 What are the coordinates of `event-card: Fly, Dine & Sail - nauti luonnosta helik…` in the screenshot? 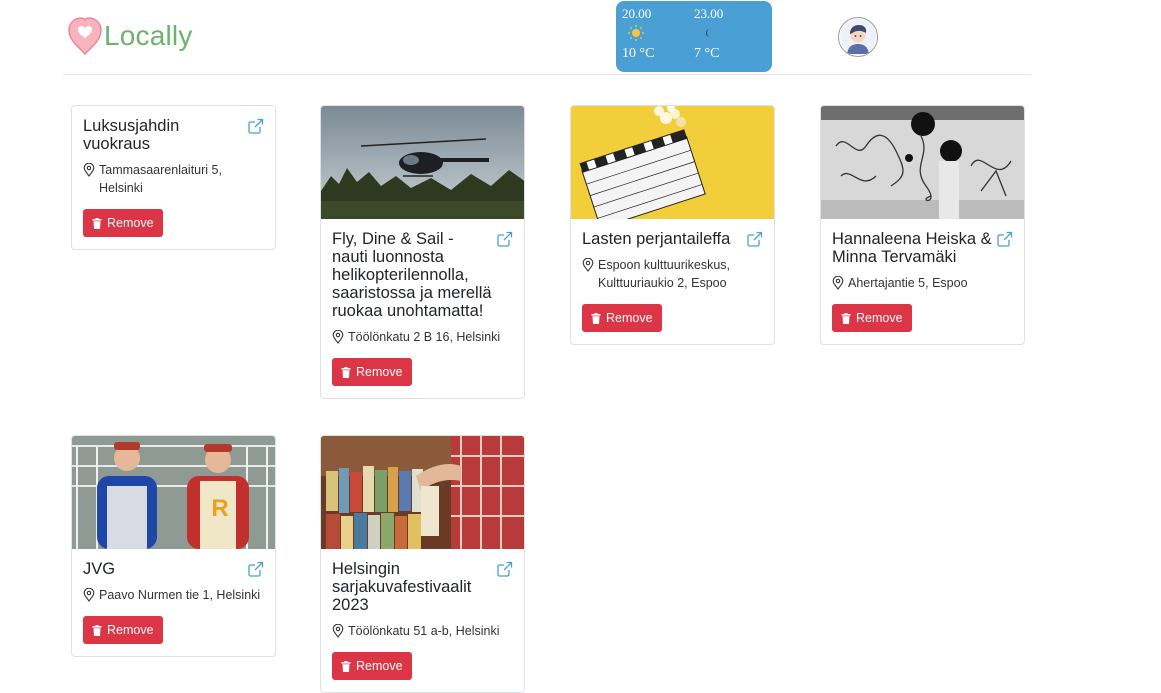 It's located at (422, 252).